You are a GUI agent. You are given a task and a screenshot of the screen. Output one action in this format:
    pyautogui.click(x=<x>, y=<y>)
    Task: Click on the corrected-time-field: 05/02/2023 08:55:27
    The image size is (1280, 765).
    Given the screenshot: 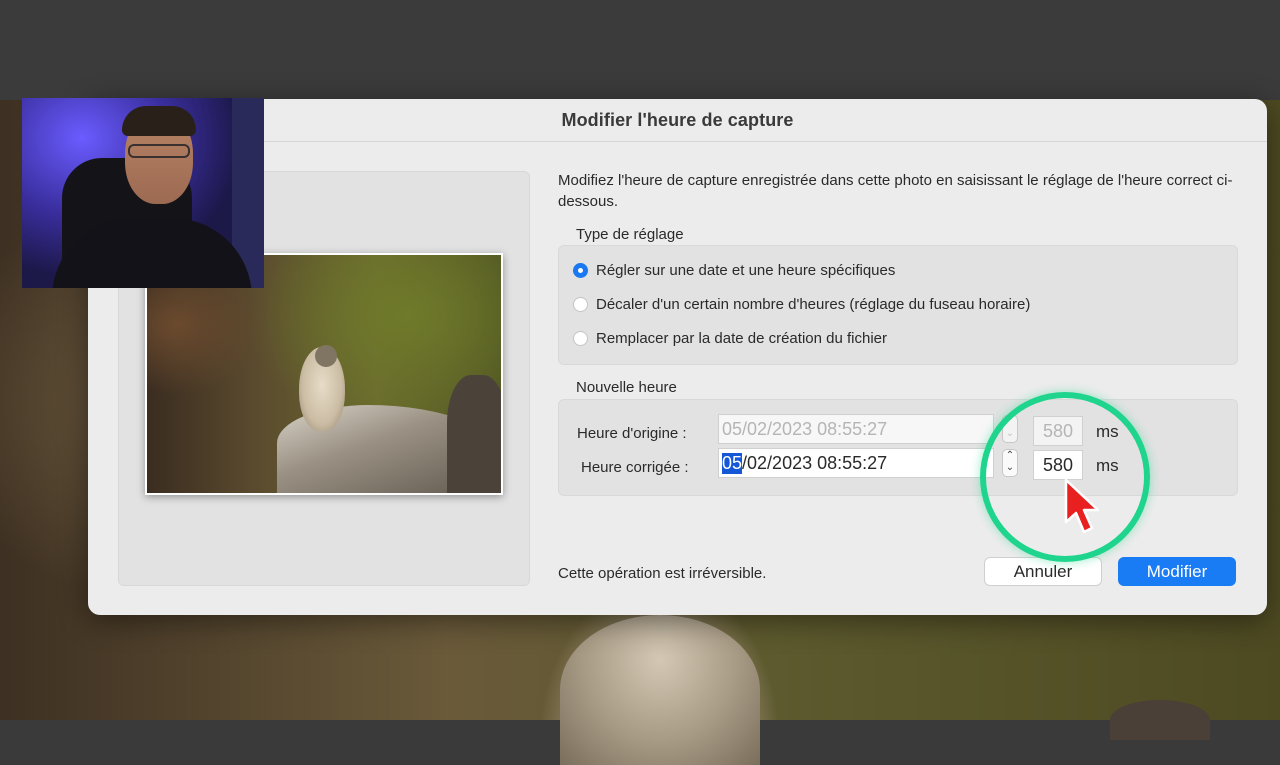 What is the action you would take?
    pyautogui.click(x=856, y=463)
    